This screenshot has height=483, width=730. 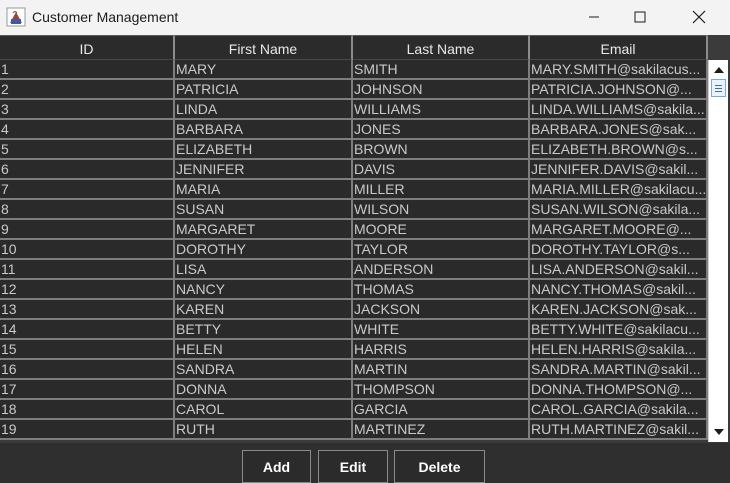 I want to click on cell-id: 13, so click(x=87, y=309).